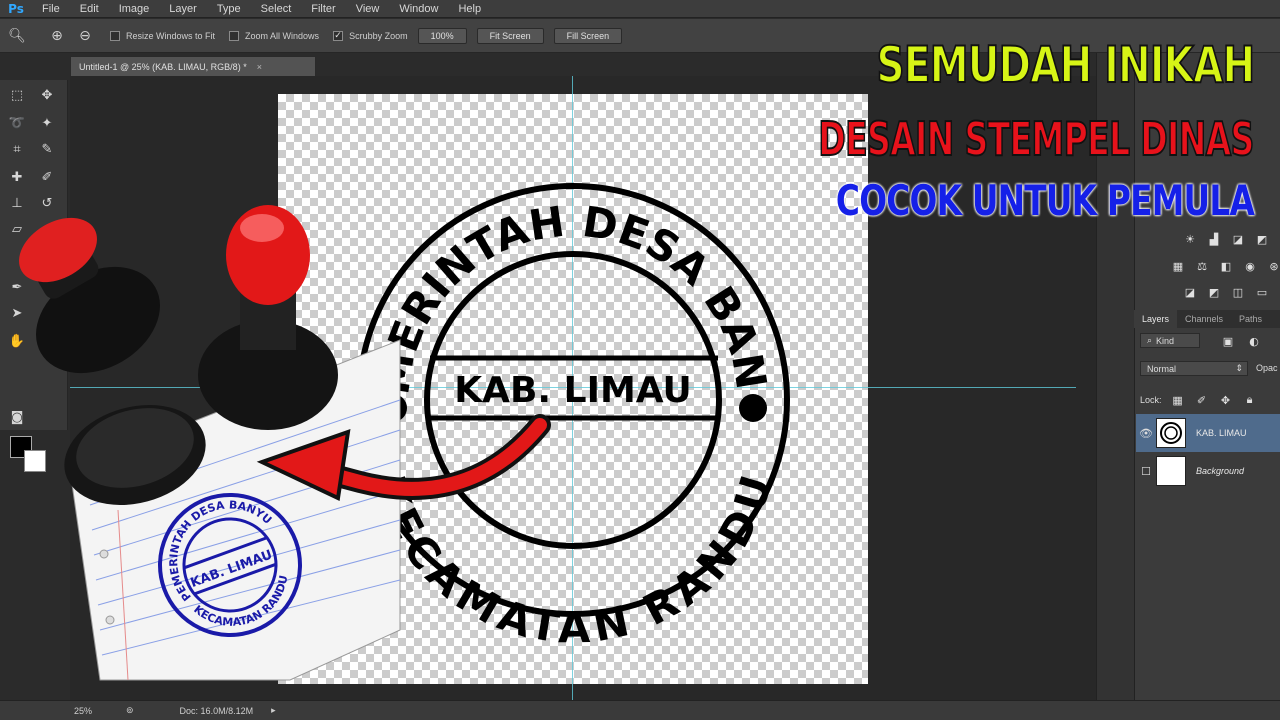 The width and height of the screenshot is (1280, 720). I want to click on threshold-icon: ◫, so click(1238, 292).